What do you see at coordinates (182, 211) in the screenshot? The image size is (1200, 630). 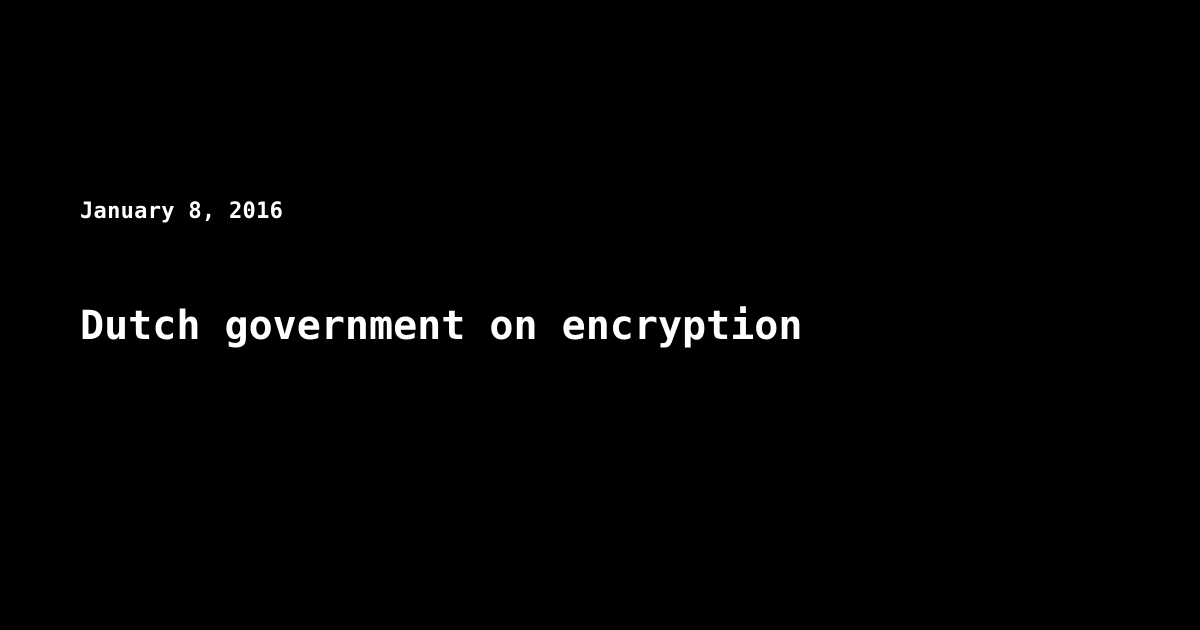 I see `post-date: January 8, 2016` at bounding box center [182, 211].